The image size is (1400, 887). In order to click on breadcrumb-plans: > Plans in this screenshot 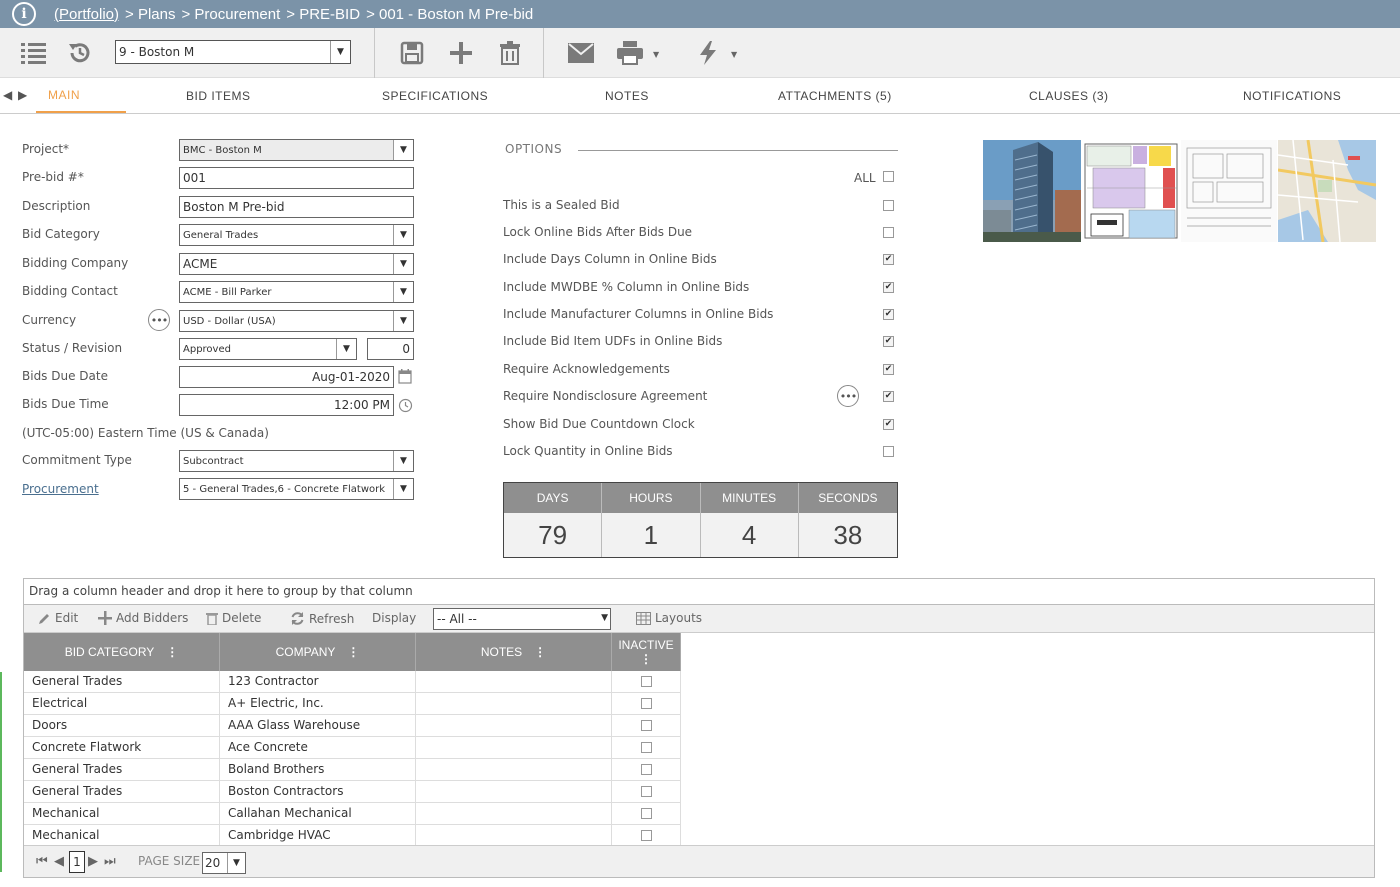, I will do `click(150, 14)`.